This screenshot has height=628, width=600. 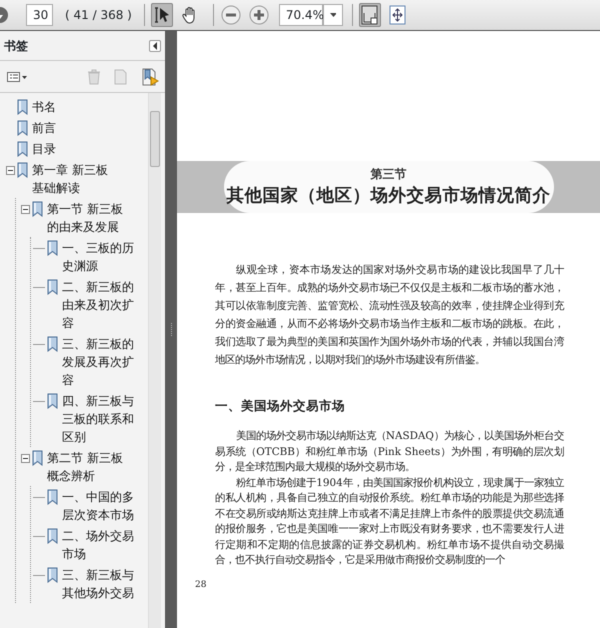 What do you see at coordinates (72, 149) in the screenshot?
I see `bookmark-item: 目录` at bounding box center [72, 149].